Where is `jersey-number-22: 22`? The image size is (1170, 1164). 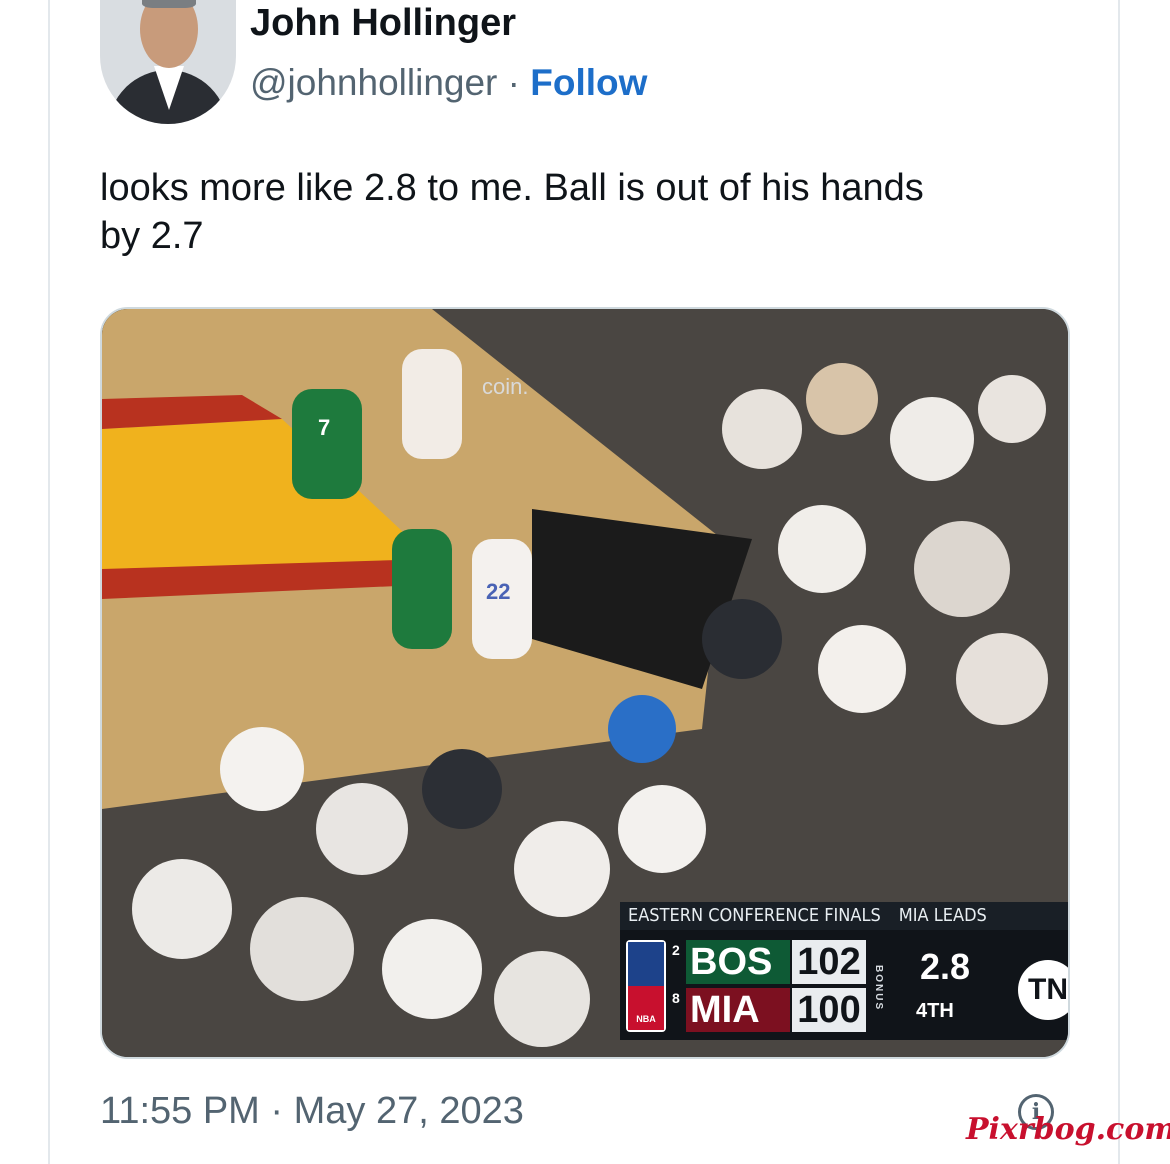 jersey-number-22: 22 is located at coordinates (498, 591).